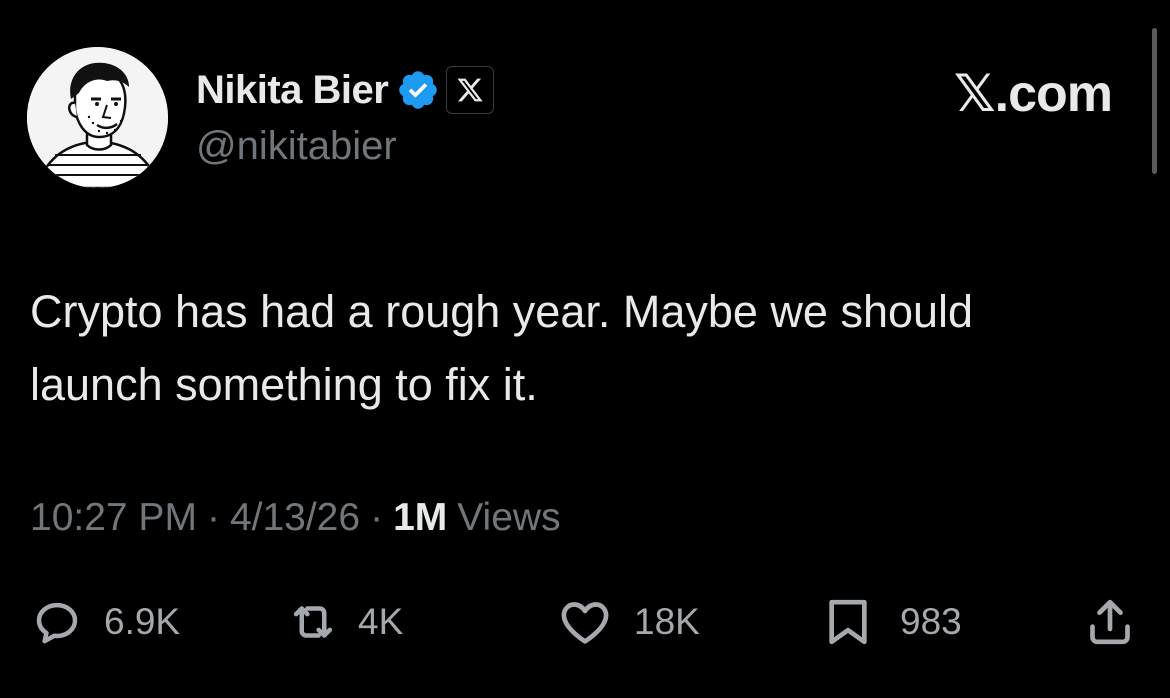 The width and height of the screenshot is (1170, 698). What do you see at coordinates (509, 517) in the screenshot?
I see `views-label: Views` at bounding box center [509, 517].